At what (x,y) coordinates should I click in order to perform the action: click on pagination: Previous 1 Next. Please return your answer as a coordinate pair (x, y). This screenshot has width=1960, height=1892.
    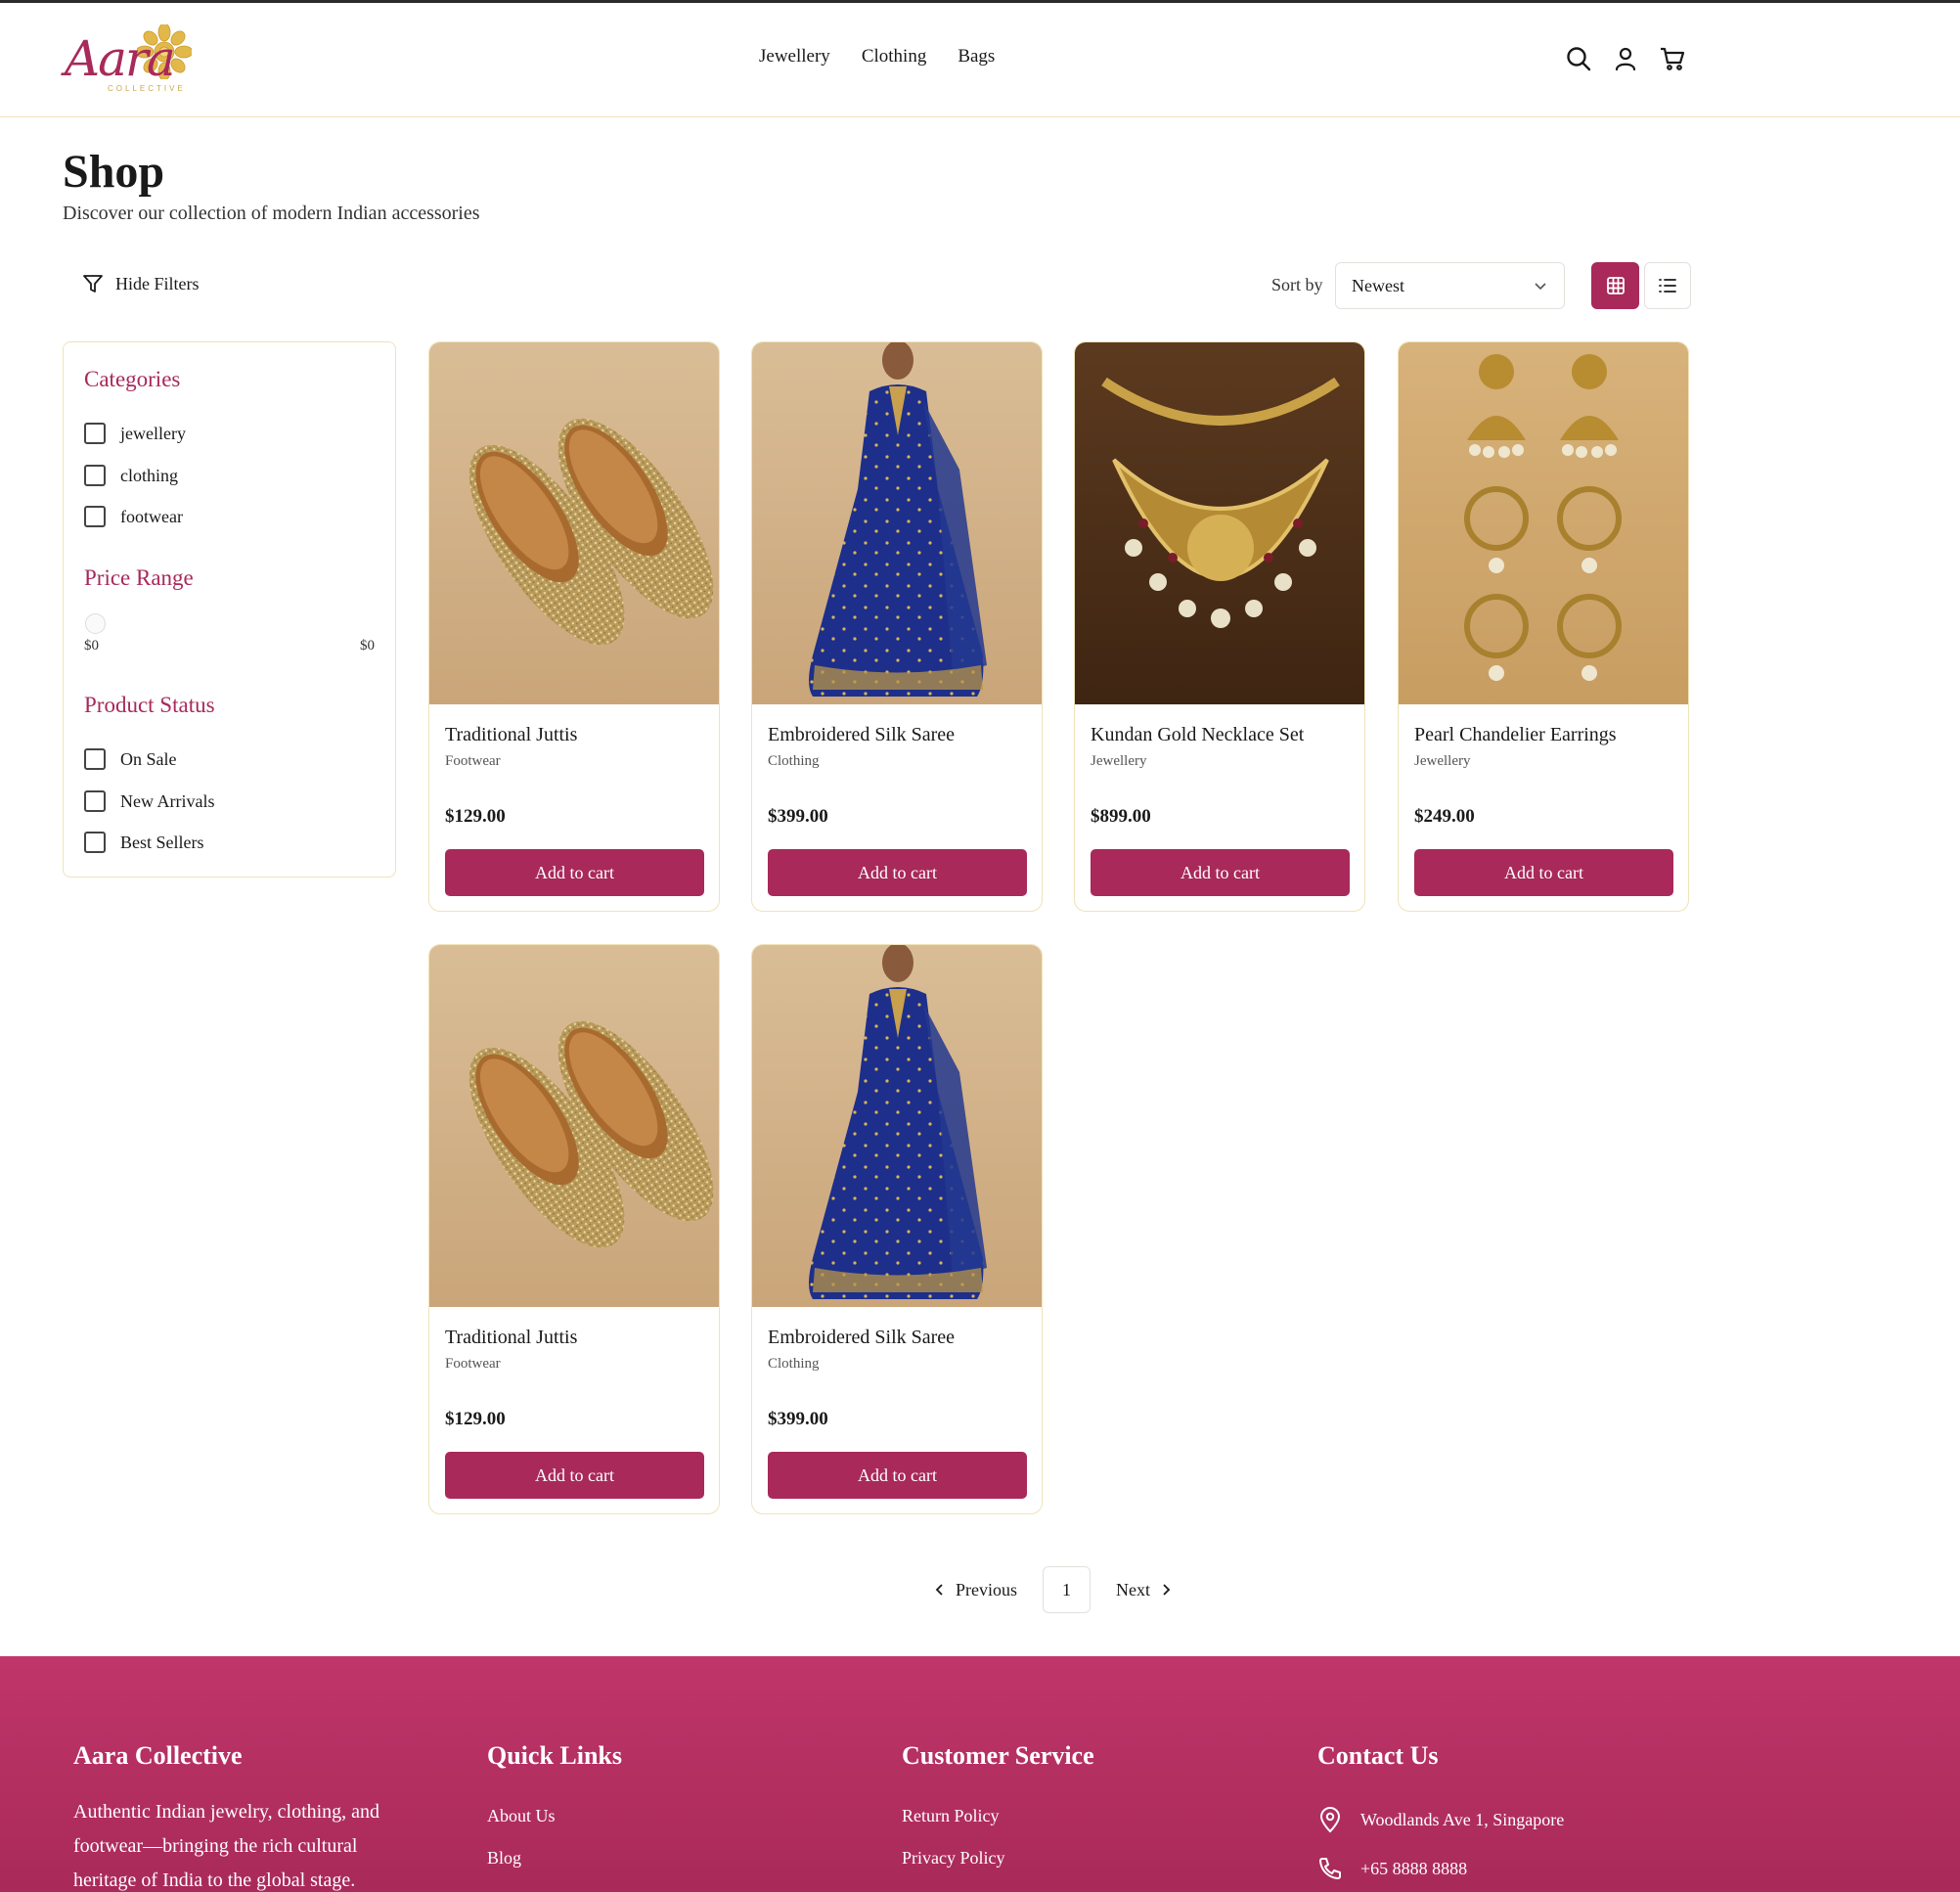
    Looking at the image, I should click on (1053, 1589).